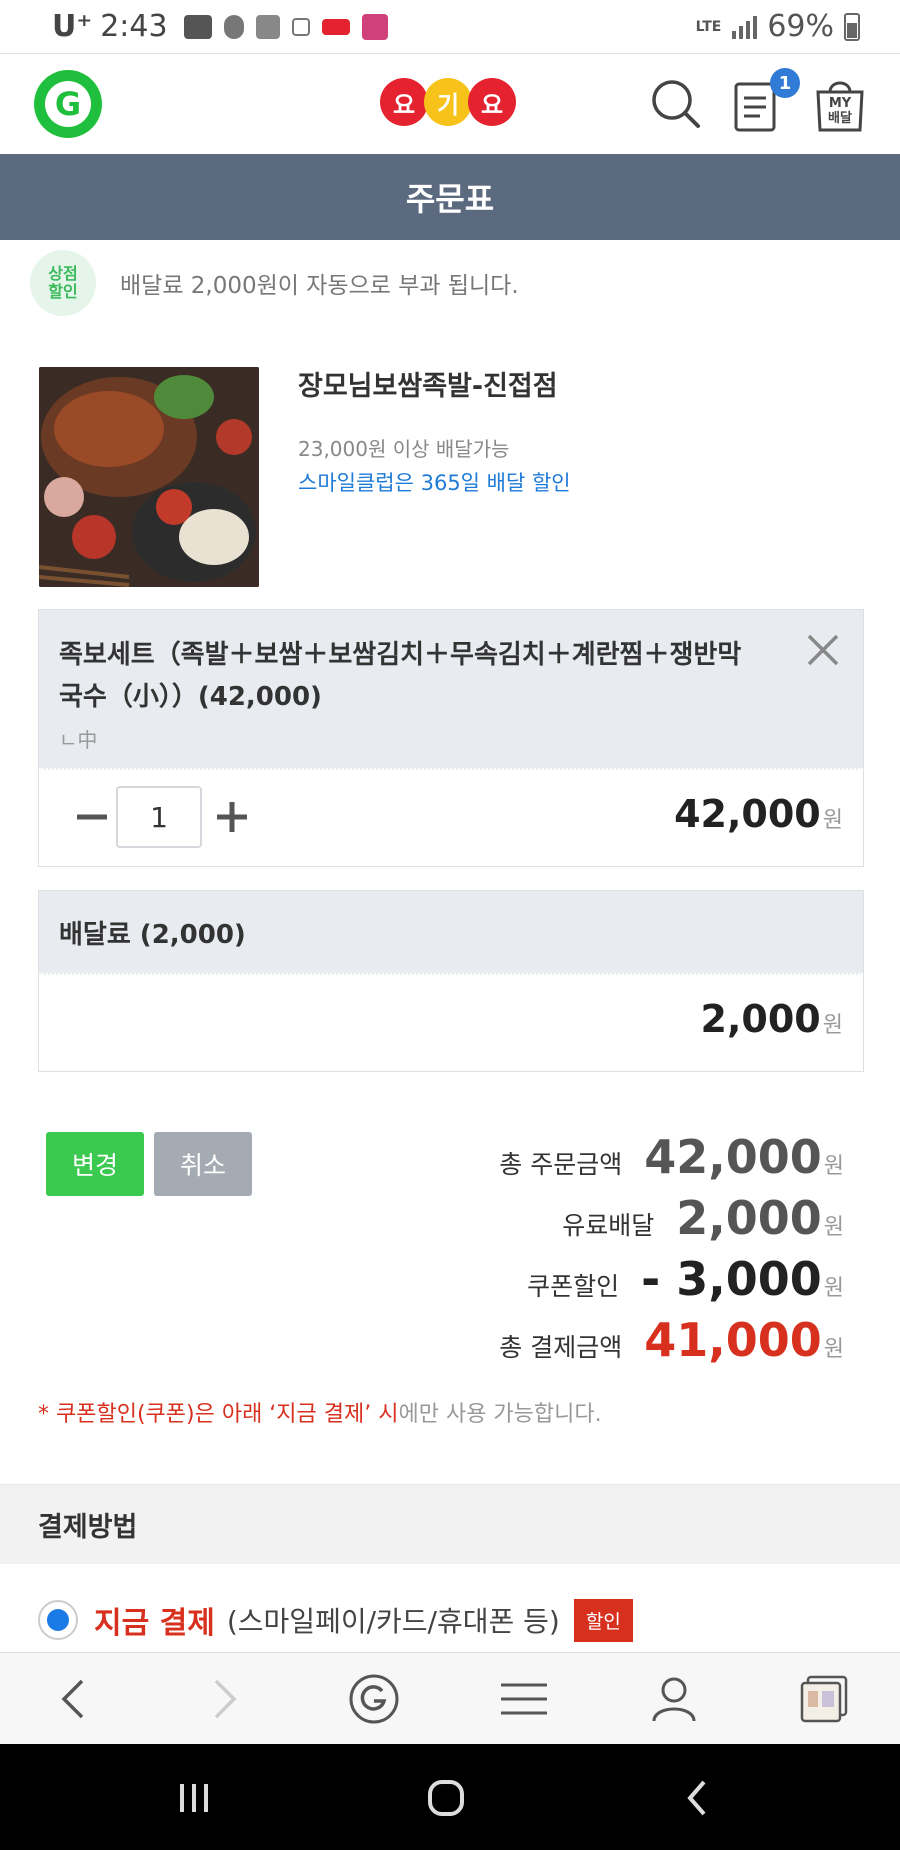 The height and width of the screenshot is (1850, 900). What do you see at coordinates (72, 26) in the screenshot?
I see `carrier-label: U⁺` at bounding box center [72, 26].